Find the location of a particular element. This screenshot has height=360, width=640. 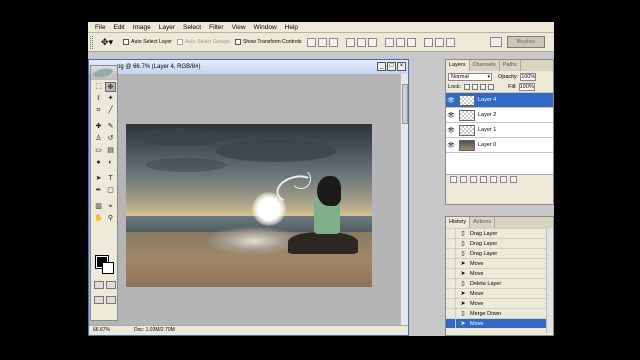

menu-filter: Filter is located at coordinates (216, 27).